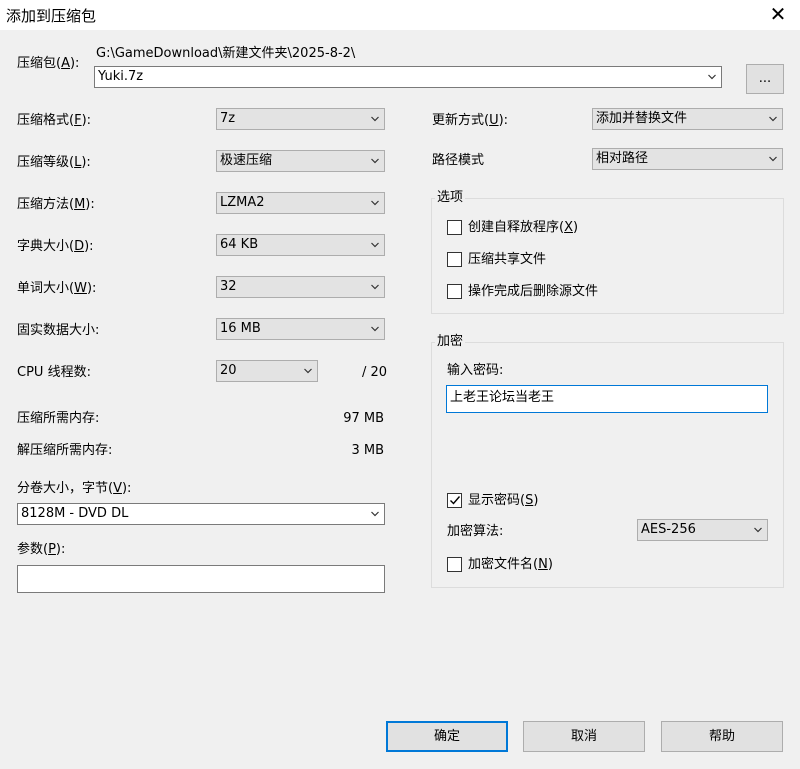 The height and width of the screenshot is (769, 800). Describe the element at coordinates (54, 372) in the screenshot. I see `threads-label: CPU 线程数:` at that location.